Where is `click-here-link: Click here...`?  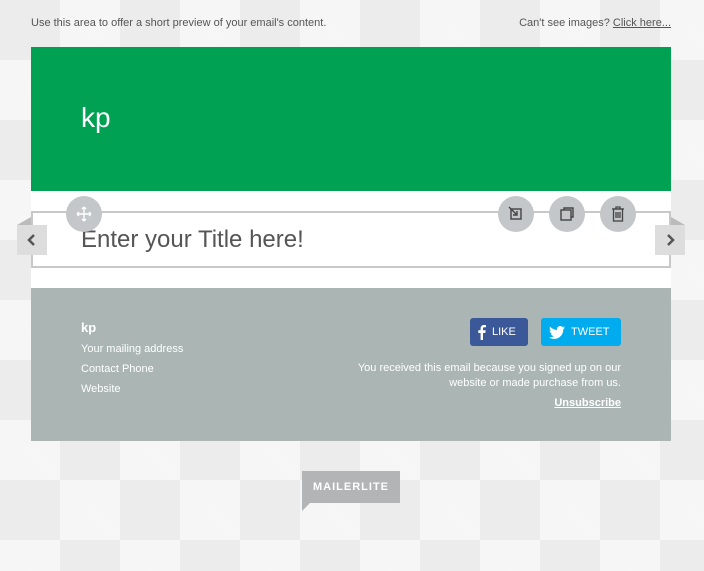 click-here-link: Click here... is located at coordinates (642, 23).